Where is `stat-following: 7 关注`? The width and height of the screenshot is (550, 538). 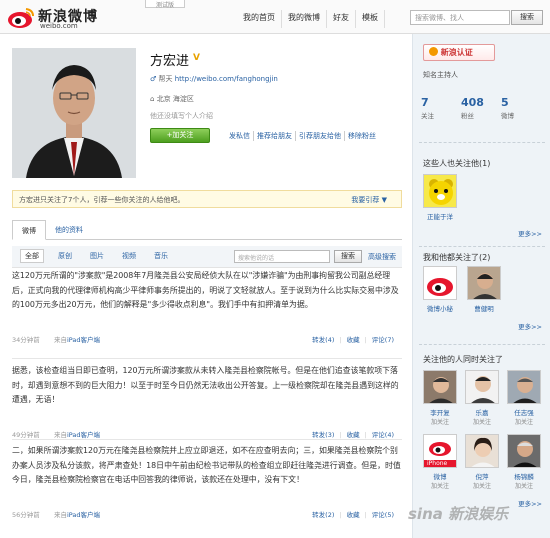 stat-following: 7 关注 is located at coordinates (436, 111).